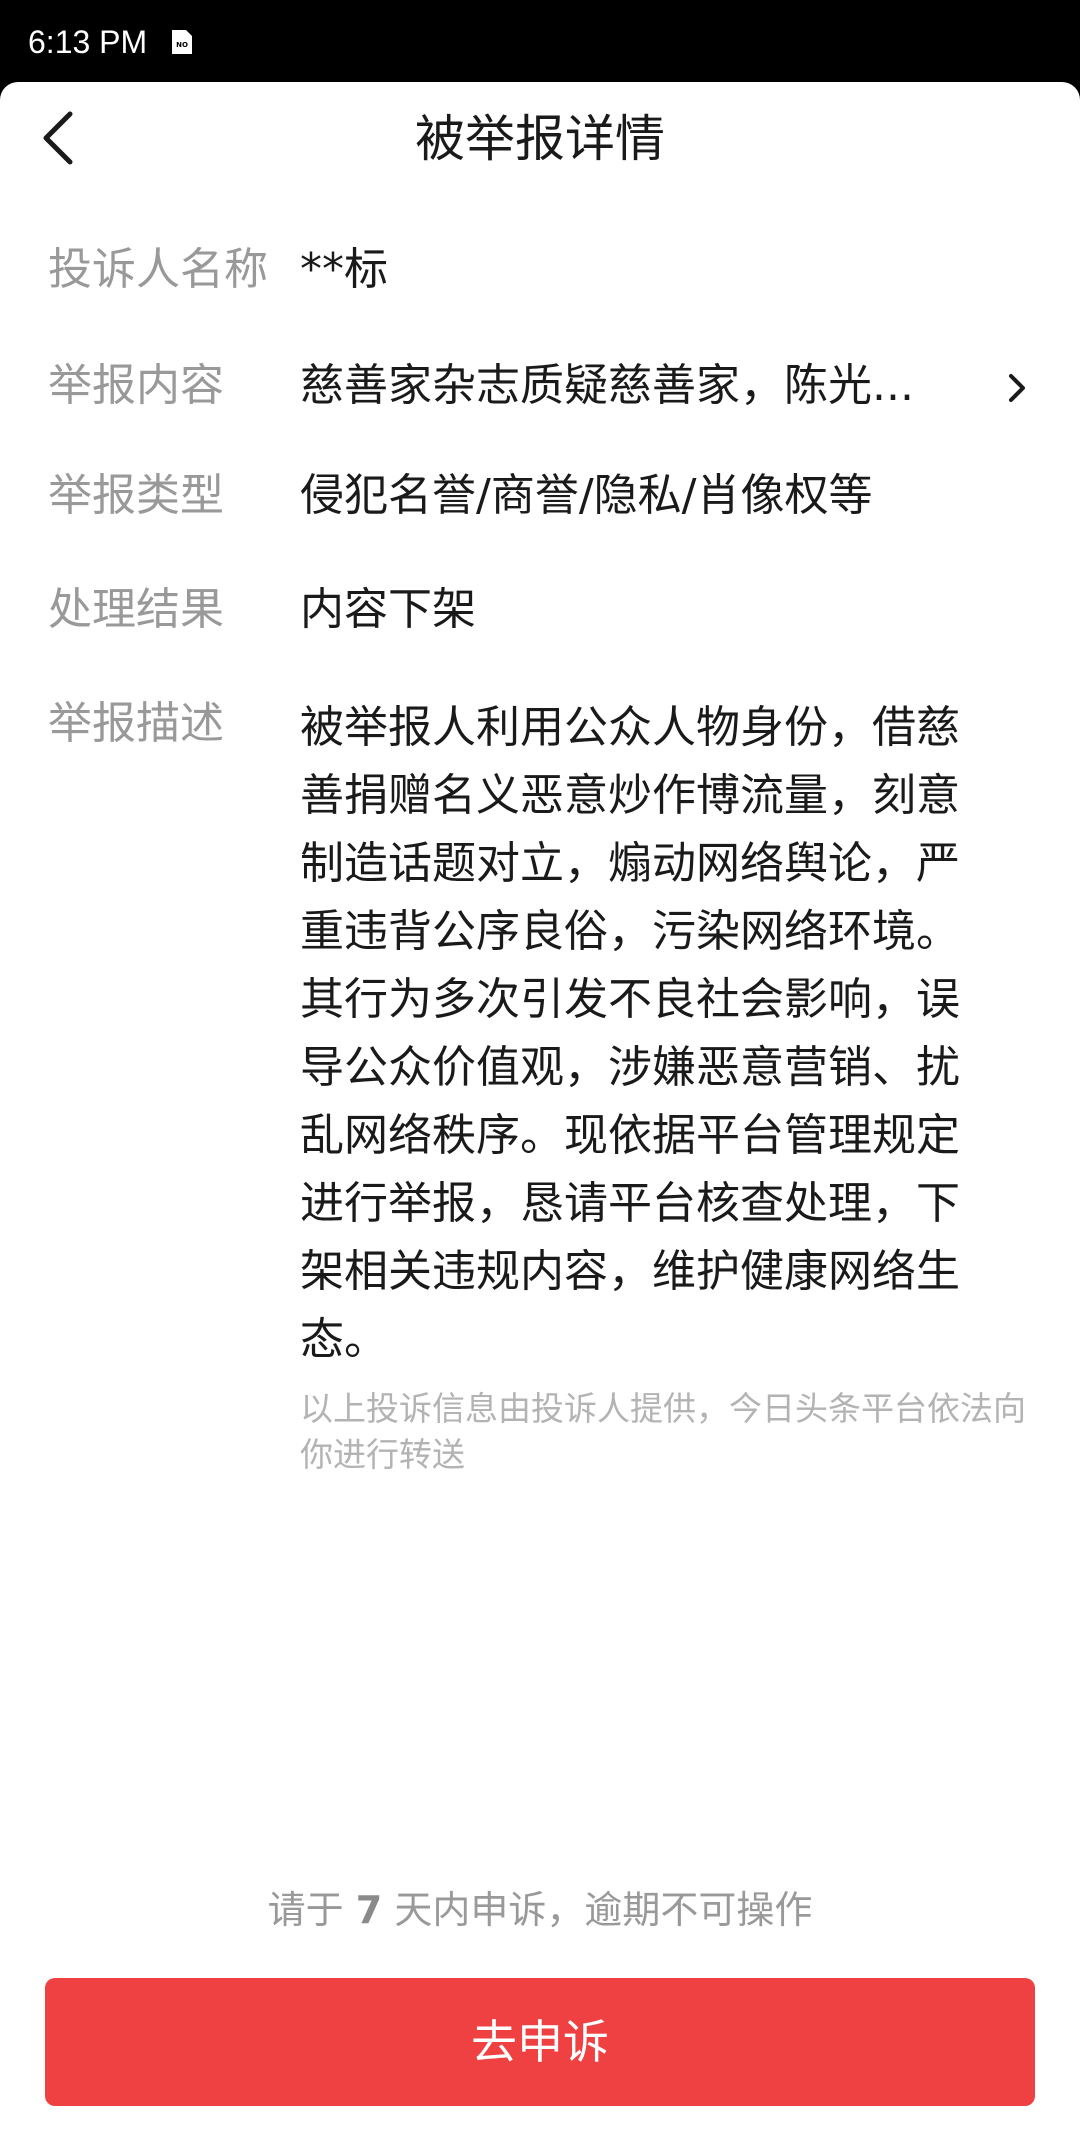 This screenshot has height=2142, width=1080. What do you see at coordinates (603, 1910) in the screenshot?
I see `deadline-suffix: 天内申诉，逾期不可操作` at bounding box center [603, 1910].